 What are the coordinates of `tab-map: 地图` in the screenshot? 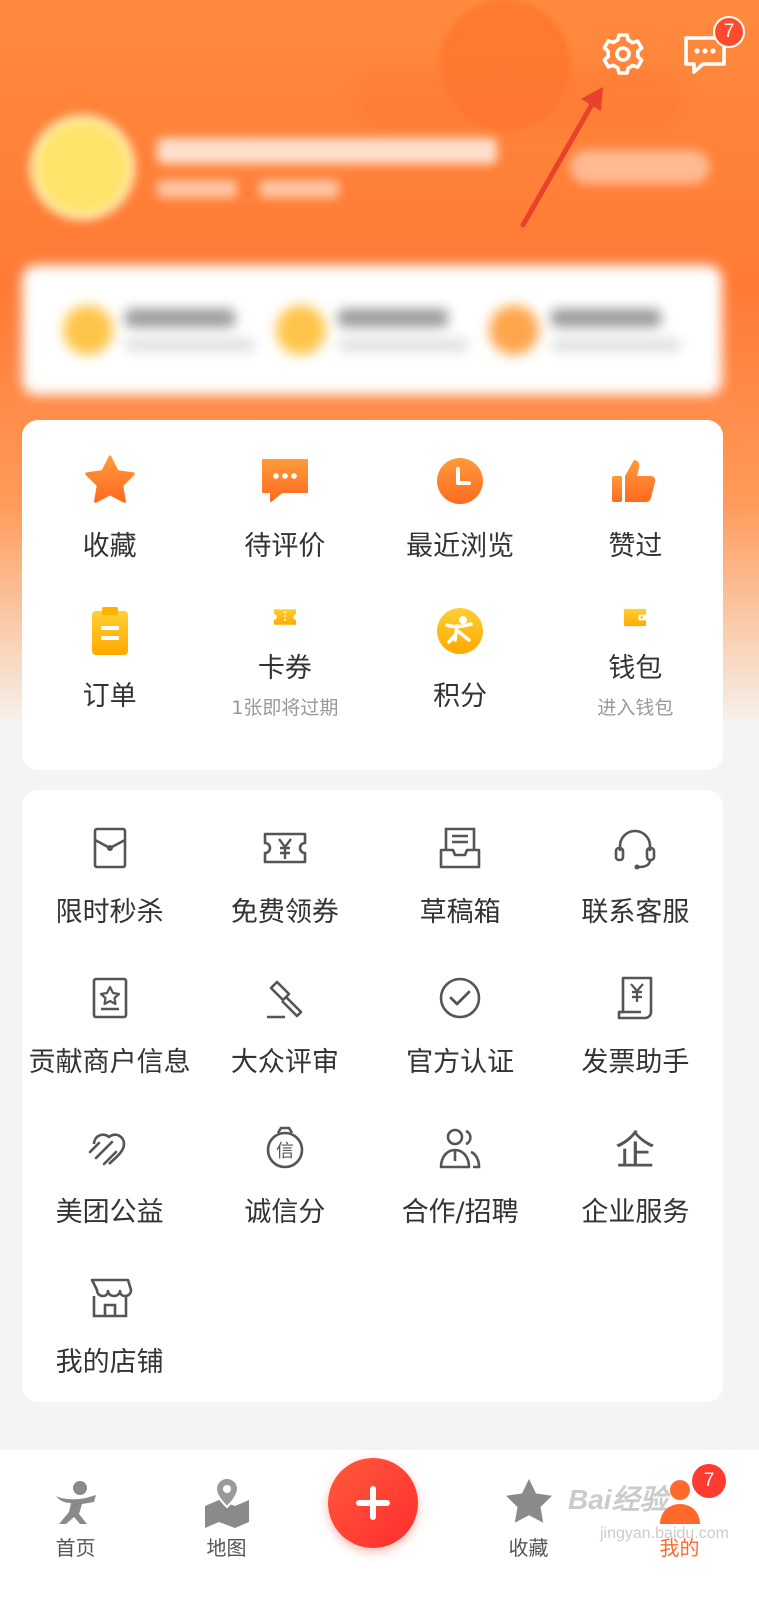 It's located at (226, 1505).